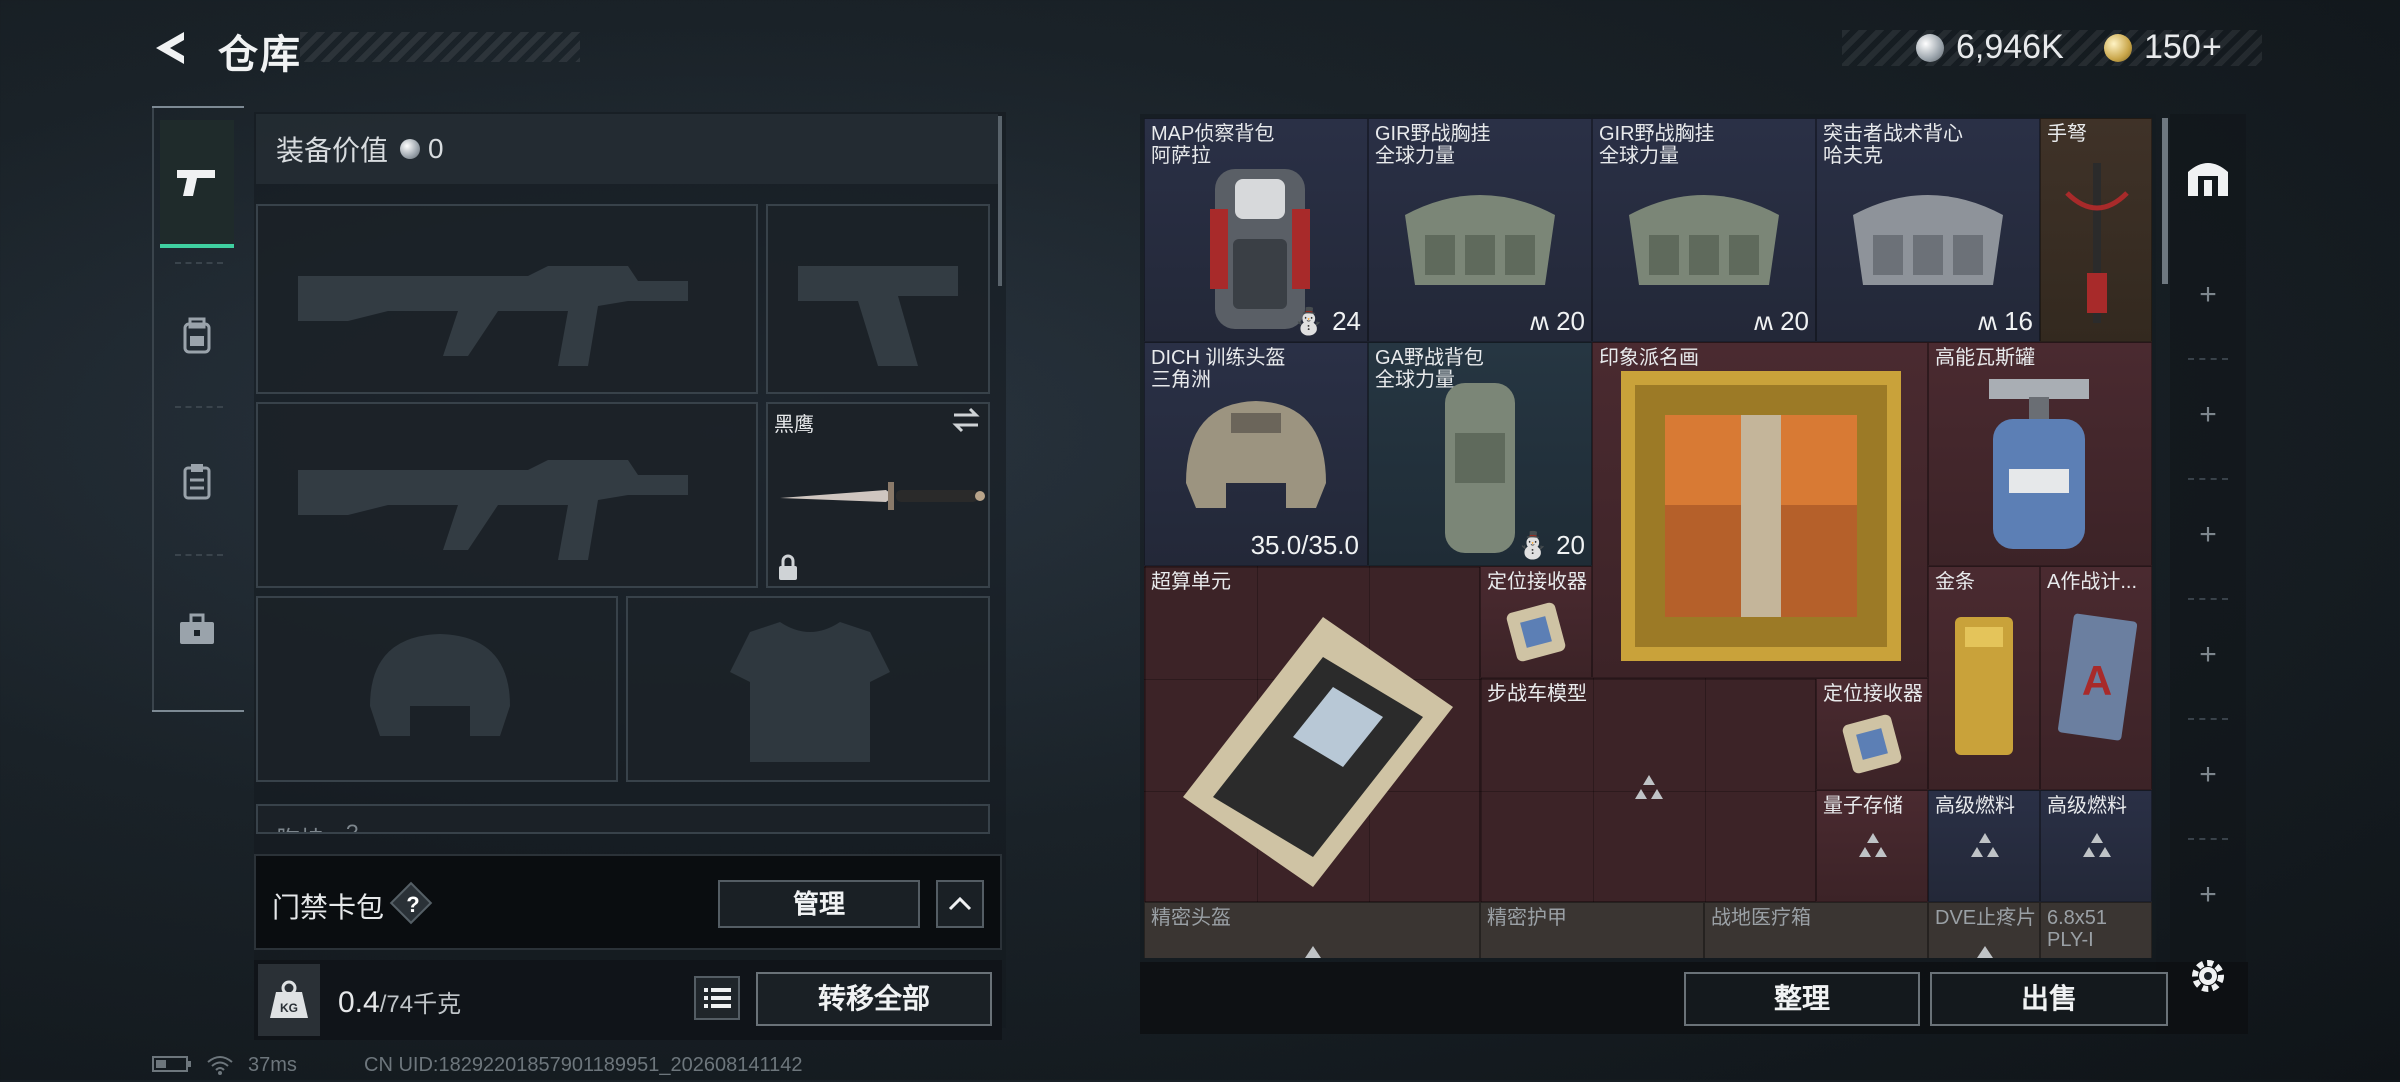 Image resolution: width=2400 pixels, height=1082 pixels. What do you see at coordinates (966, 420) in the screenshot?
I see `swap-icon` at bounding box center [966, 420].